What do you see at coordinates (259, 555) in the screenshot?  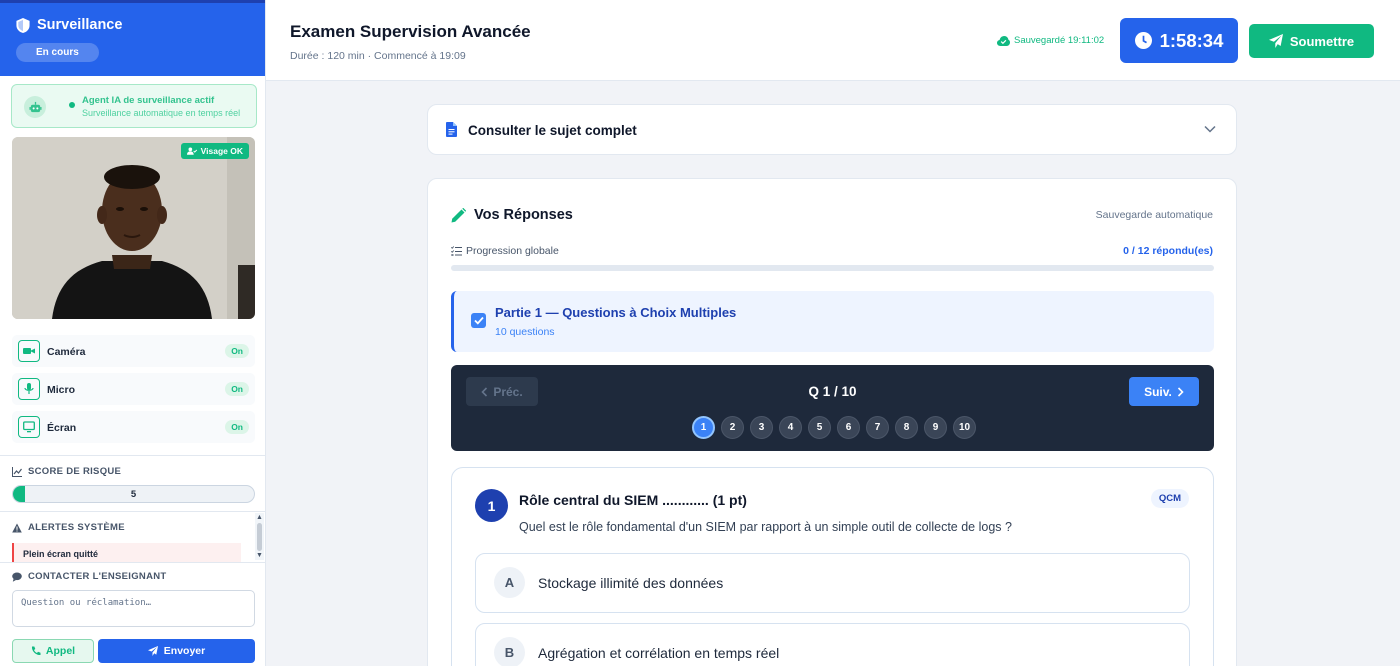 I see `scroll-down-arrow: ▼` at bounding box center [259, 555].